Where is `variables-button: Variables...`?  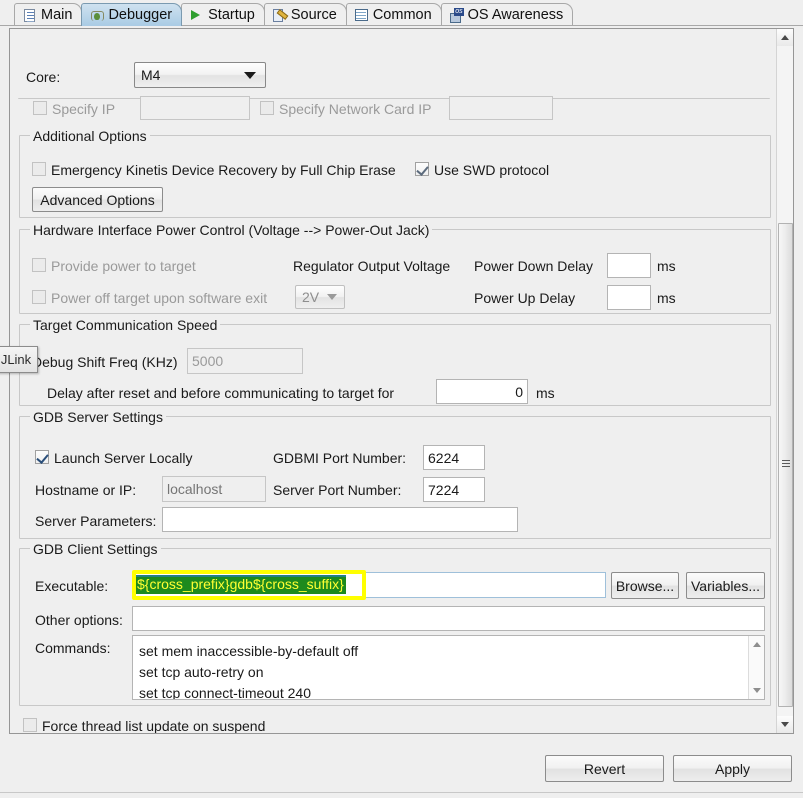
variables-button: Variables... is located at coordinates (725, 585).